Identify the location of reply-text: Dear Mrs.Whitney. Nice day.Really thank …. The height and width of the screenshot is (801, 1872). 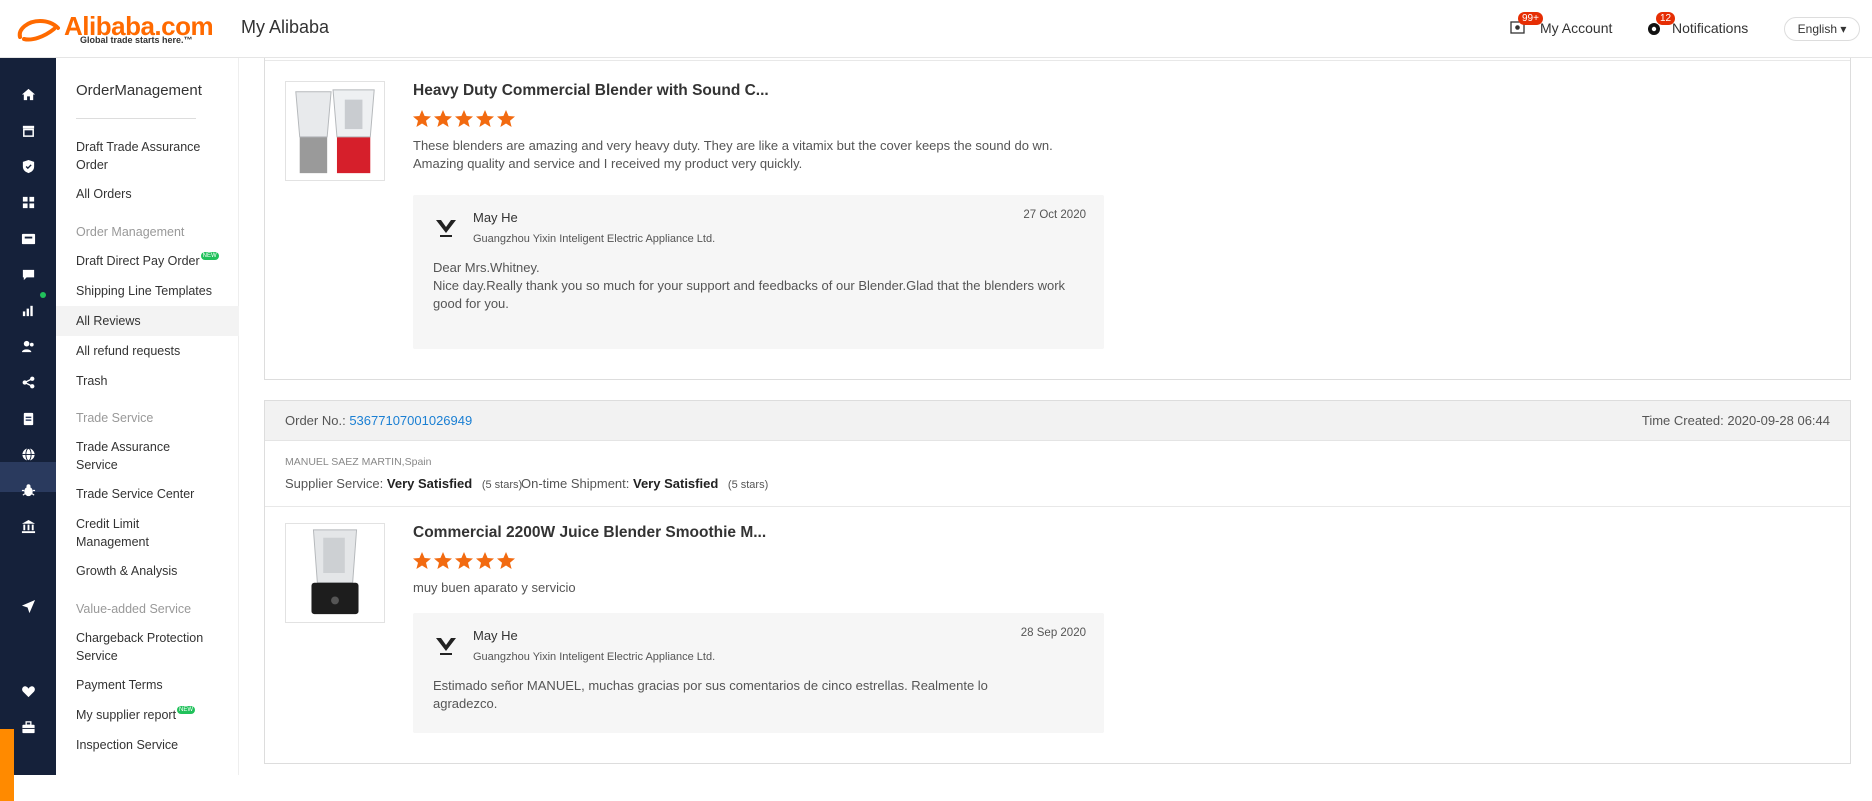
(758, 286).